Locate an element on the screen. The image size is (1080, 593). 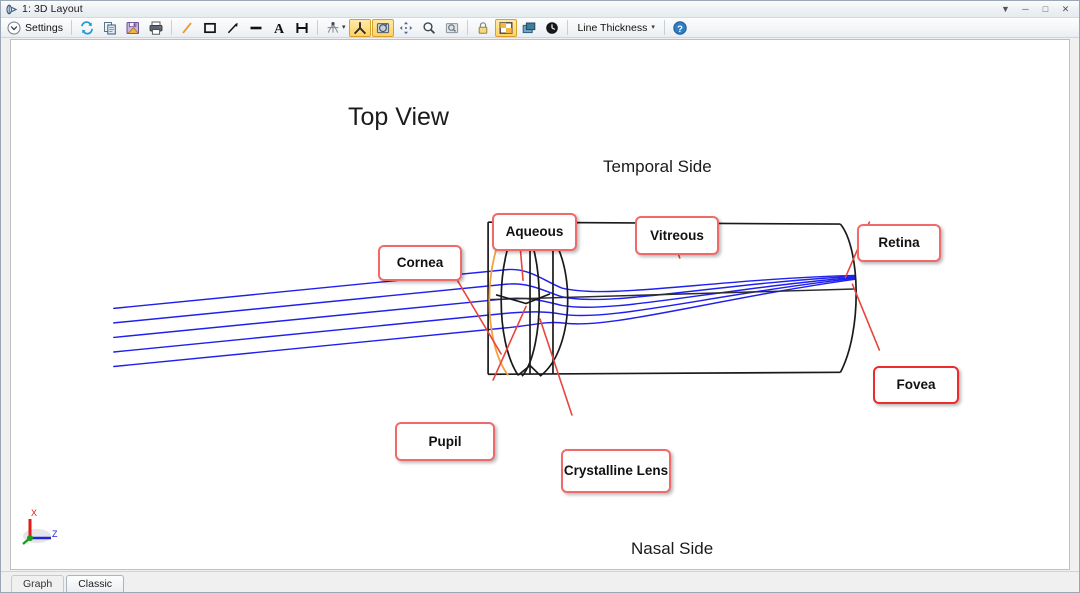
text-a-icon: A is located at coordinates (279, 28).